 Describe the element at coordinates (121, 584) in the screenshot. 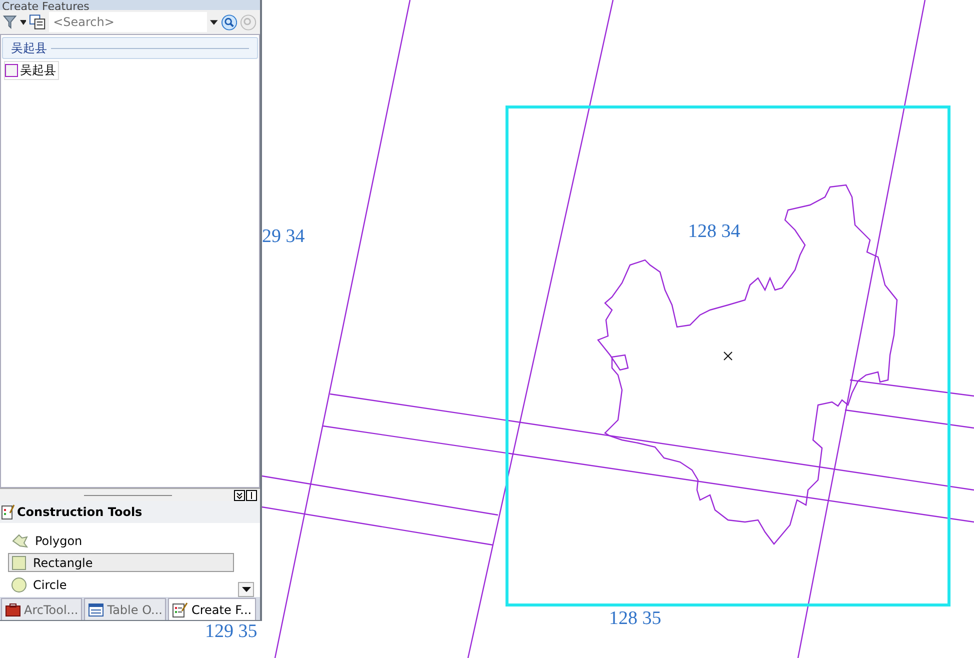

I see `tool-item: Circle` at that location.